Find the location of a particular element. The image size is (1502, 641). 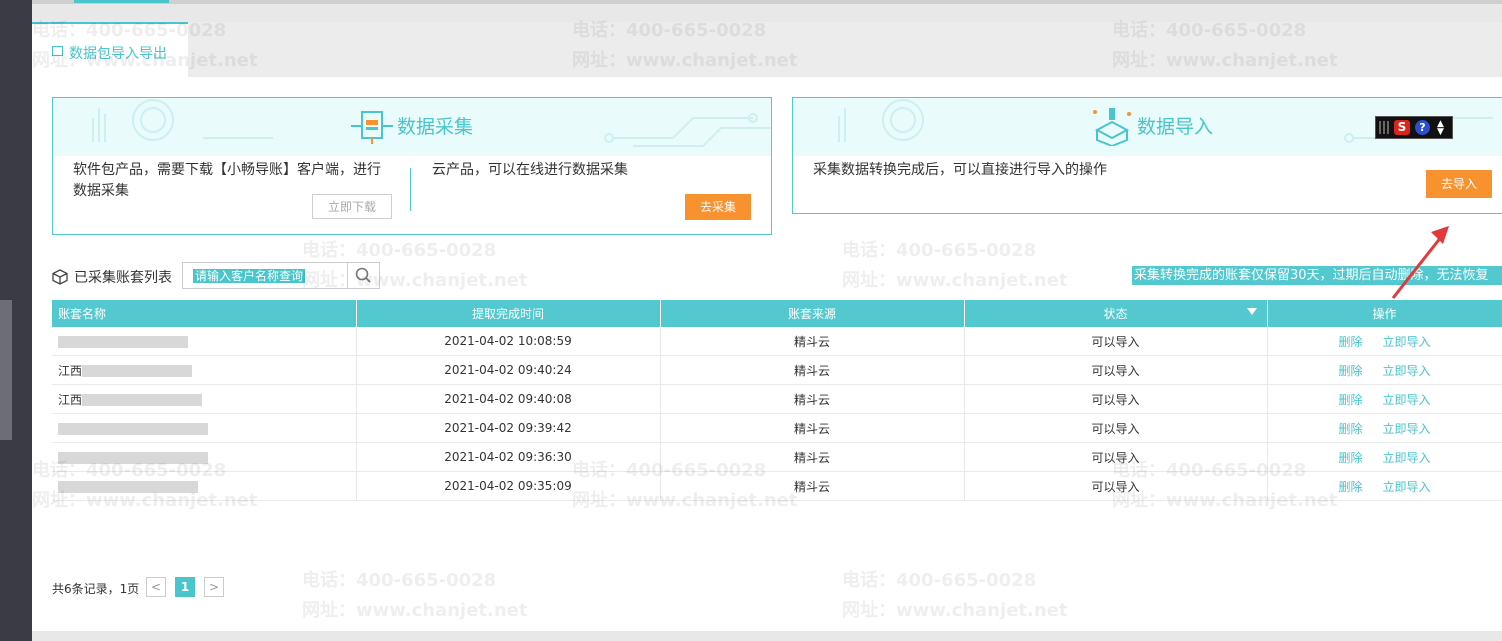

collect-cloud-text: 云产品，可以在线进行数据采集 is located at coordinates (530, 170).